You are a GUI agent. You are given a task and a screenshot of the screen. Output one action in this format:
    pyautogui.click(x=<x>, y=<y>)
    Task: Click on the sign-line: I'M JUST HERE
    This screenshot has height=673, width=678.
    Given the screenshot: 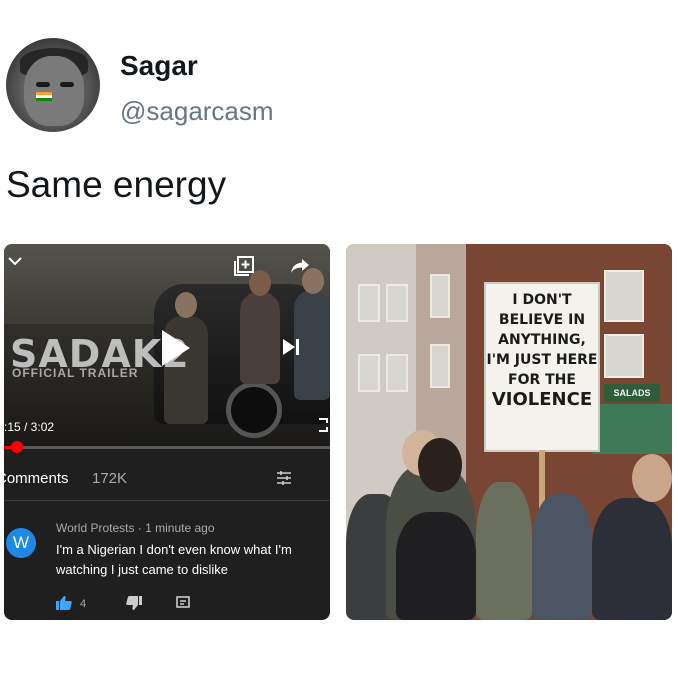 What is the action you would take?
    pyautogui.click(x=542, y=360)
    